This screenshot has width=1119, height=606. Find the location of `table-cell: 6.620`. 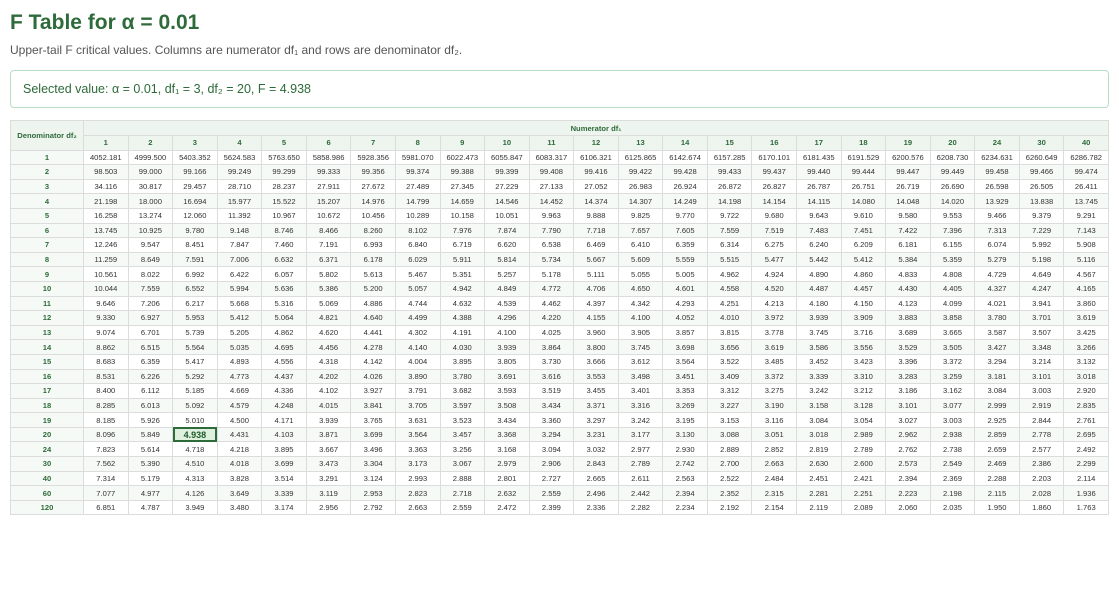

table-cell: 6.620 is located at coordinates (507, 245).